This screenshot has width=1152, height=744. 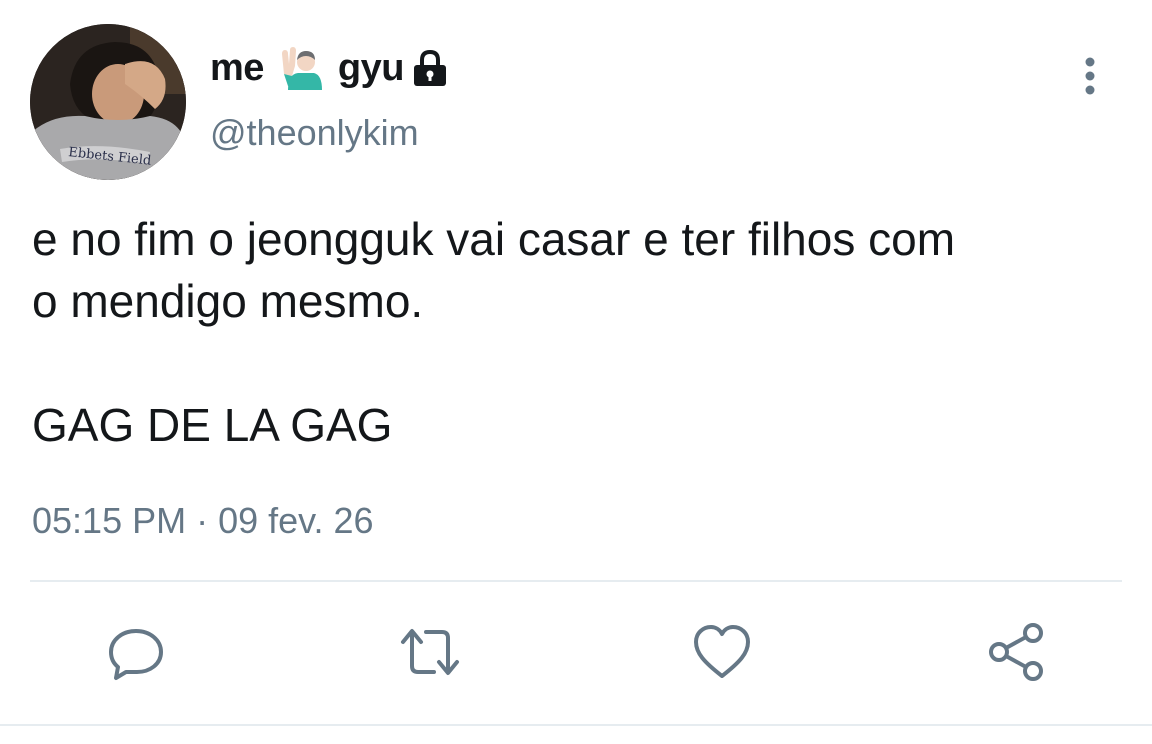 I want to click on more-options-icon, so click(x=1090, y=76).